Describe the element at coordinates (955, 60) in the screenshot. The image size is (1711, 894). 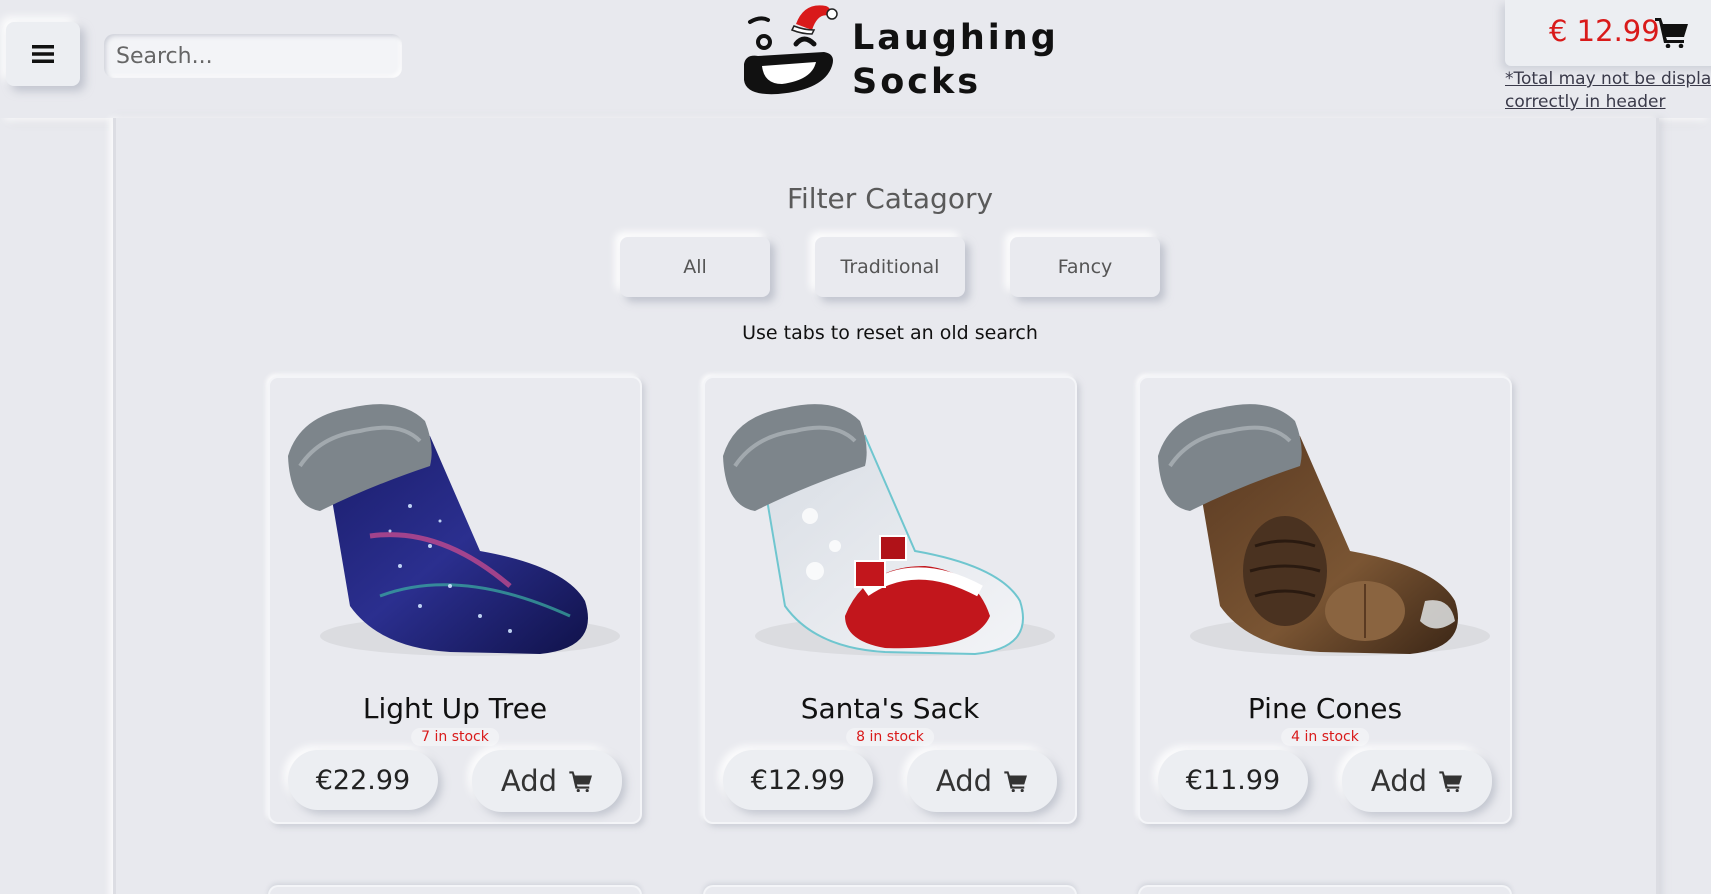
I see `logo-text: Laughing Socks` at that location.